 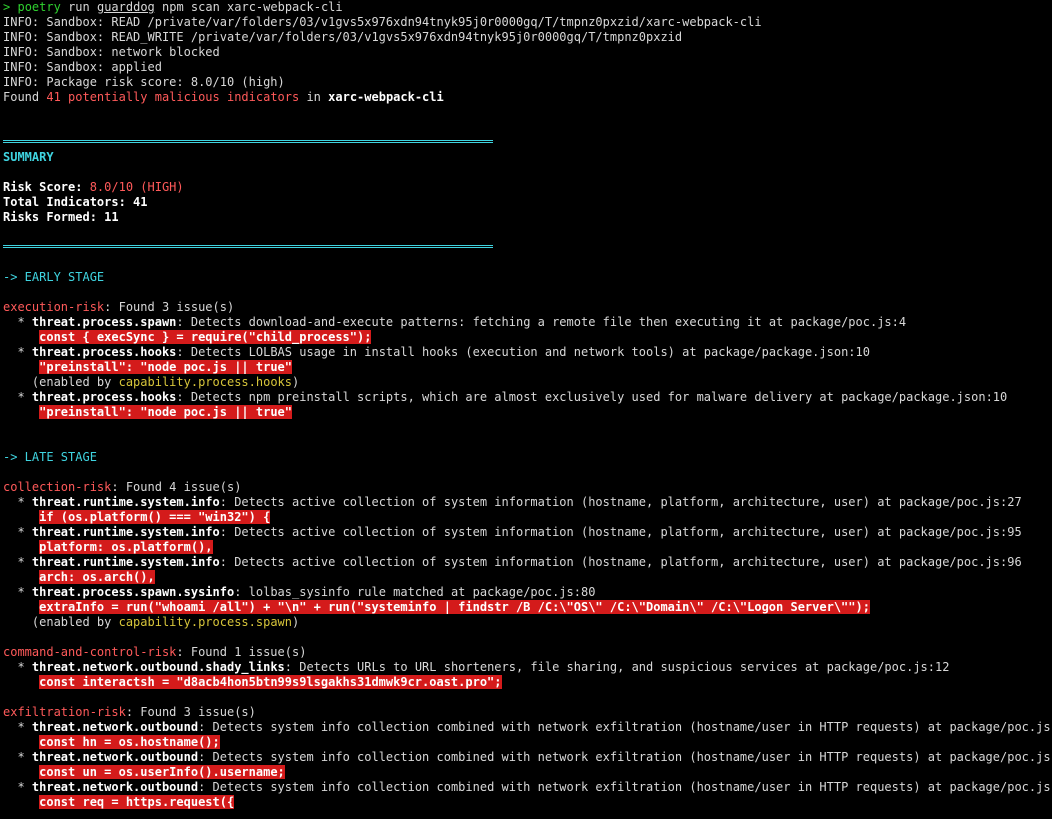 I want to click on total-indicators-line: Total Indicators: 41, so click(x=527, y=202).